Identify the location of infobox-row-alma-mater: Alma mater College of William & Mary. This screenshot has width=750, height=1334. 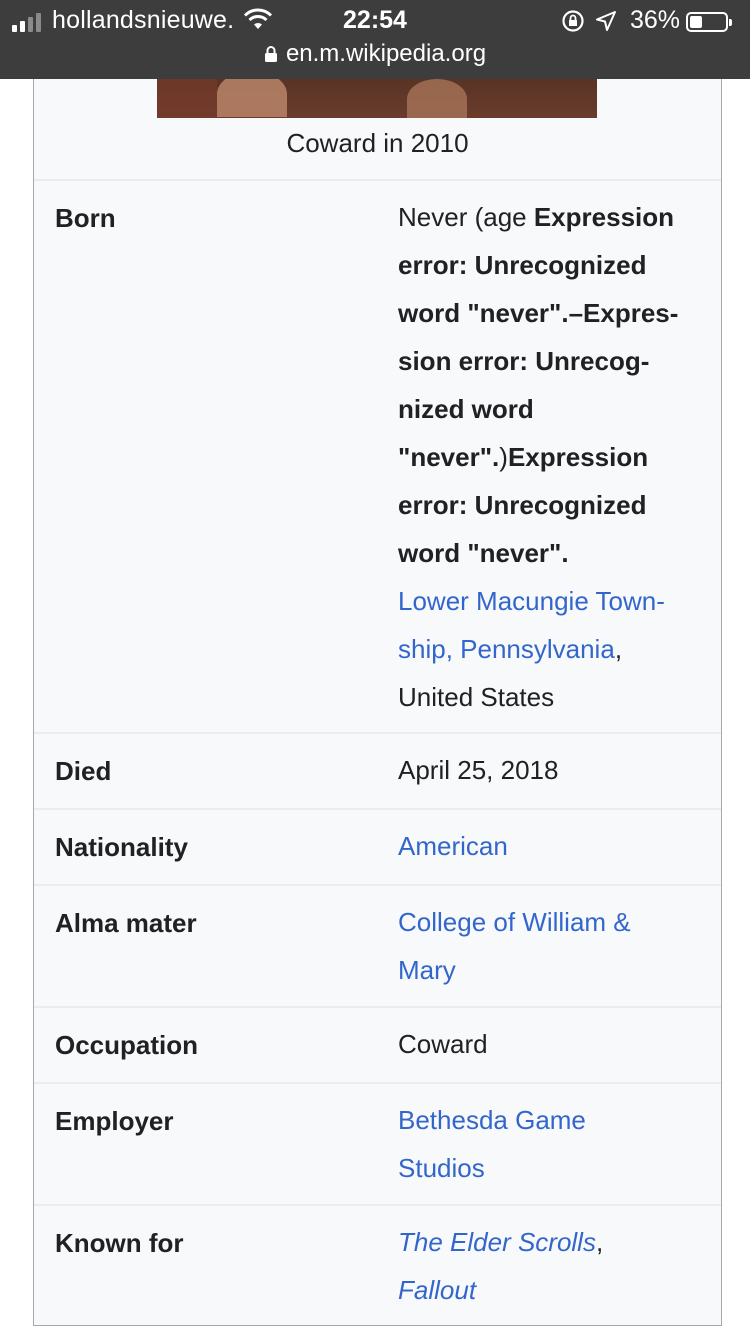
(377, 945).